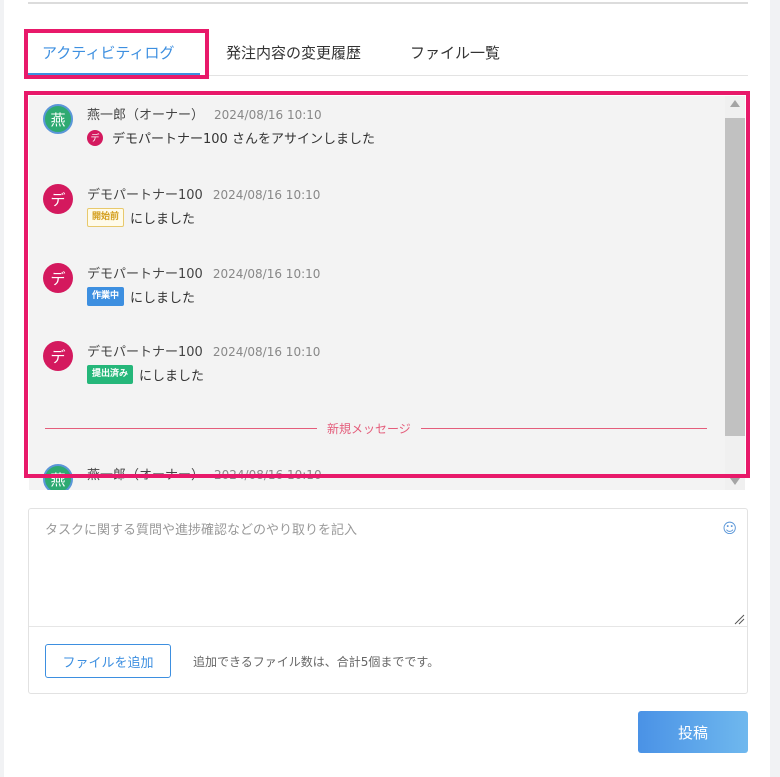 This screenshot has height=777, width=780. I want to click on file-limit-note: 追加できるファイル数は、合計5個までです。, so click(316, 662).